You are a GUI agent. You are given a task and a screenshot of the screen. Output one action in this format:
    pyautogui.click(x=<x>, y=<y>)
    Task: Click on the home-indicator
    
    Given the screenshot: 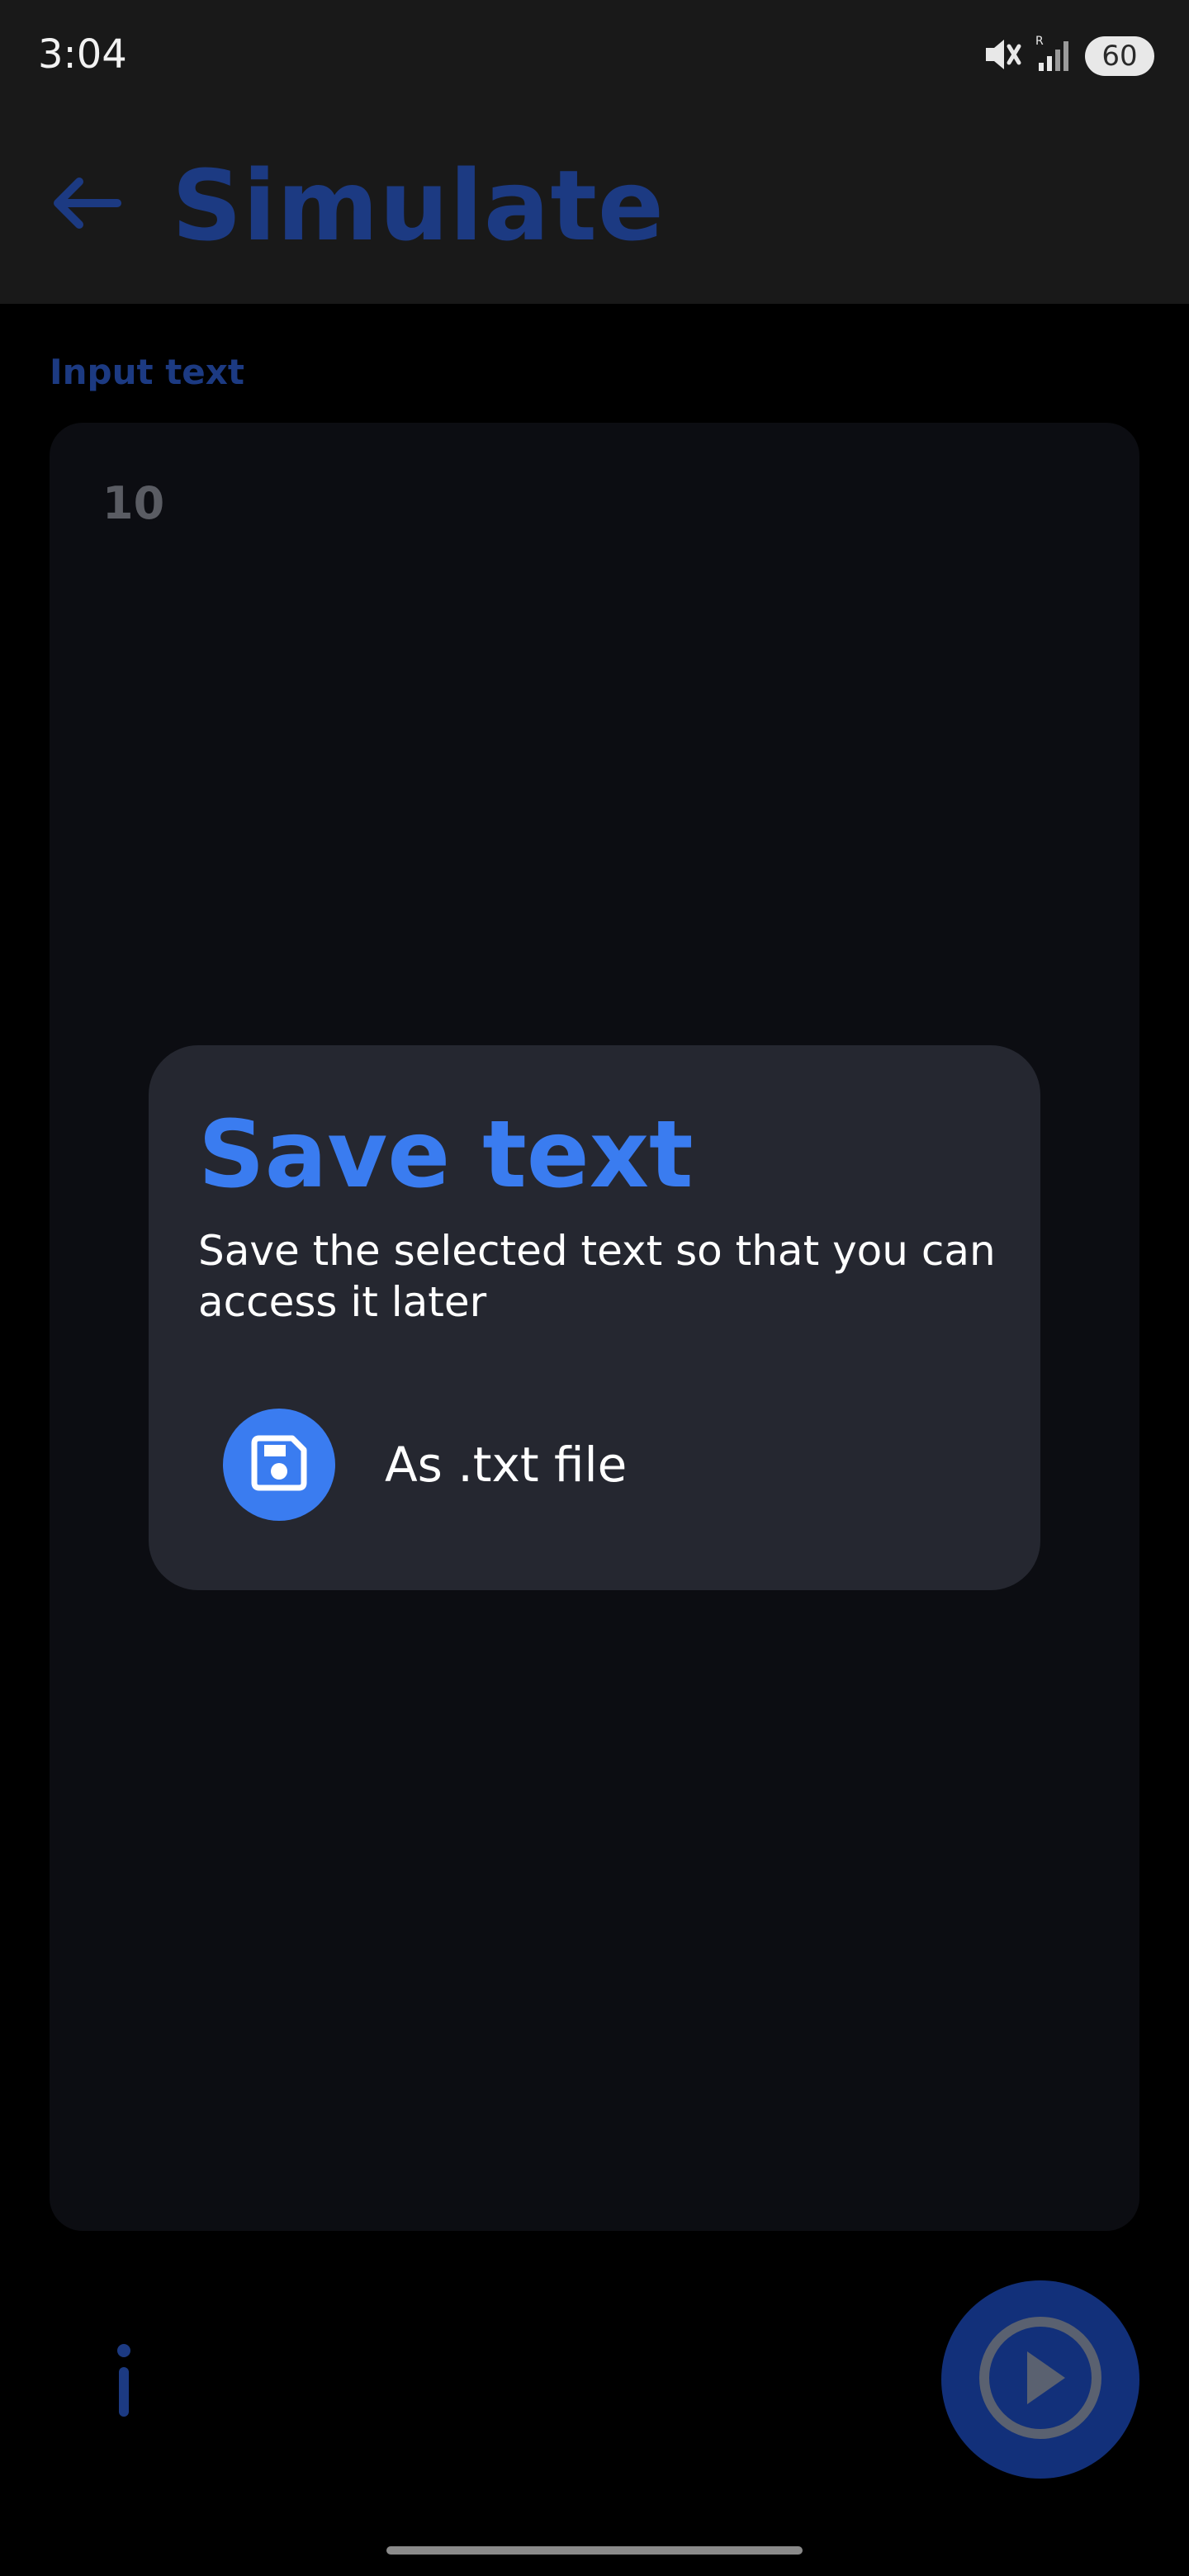 What is the action you would take?
    pyautogui.click(x=594, y=2550)
    